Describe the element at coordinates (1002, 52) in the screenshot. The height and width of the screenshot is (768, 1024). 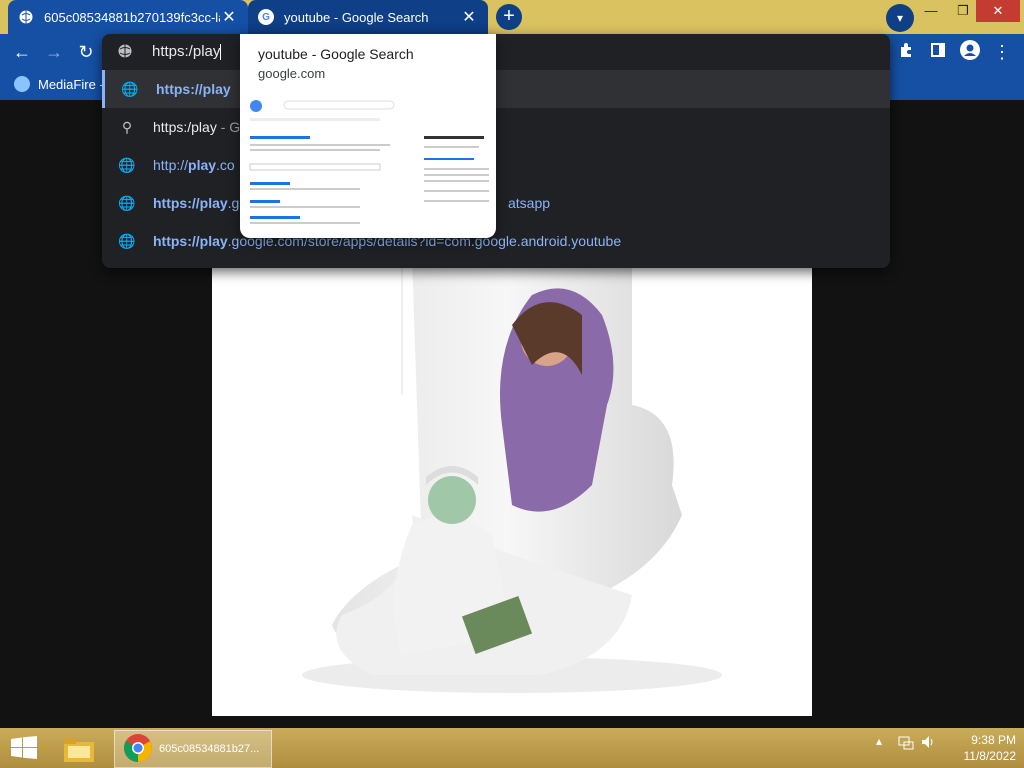
I see `menu-icon: ⋮` at that location.